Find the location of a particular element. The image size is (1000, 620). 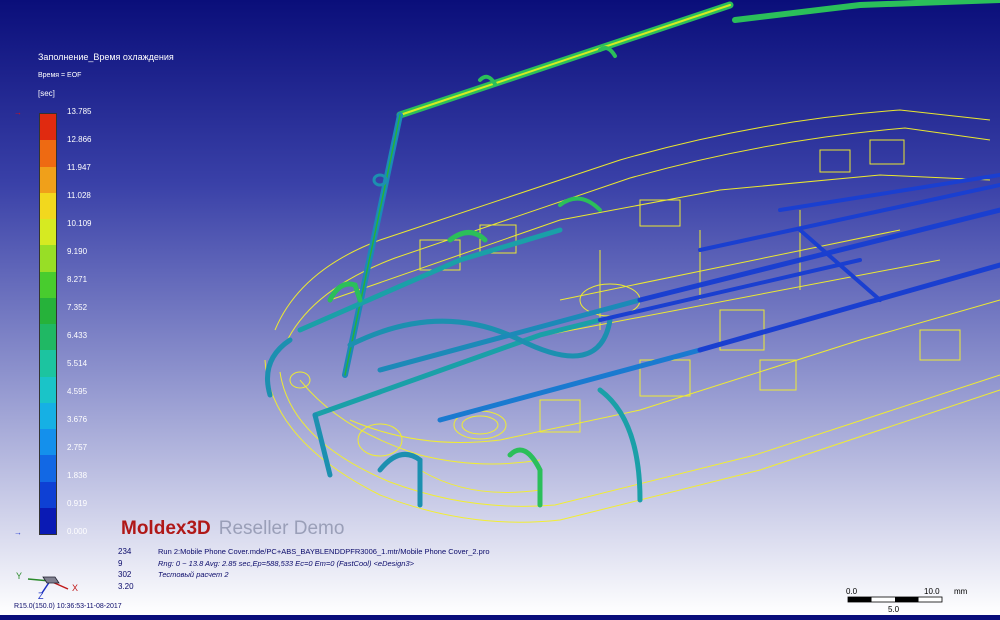

result-title: Заполнение_Время охлаждения is located at coordinates (106, 57).